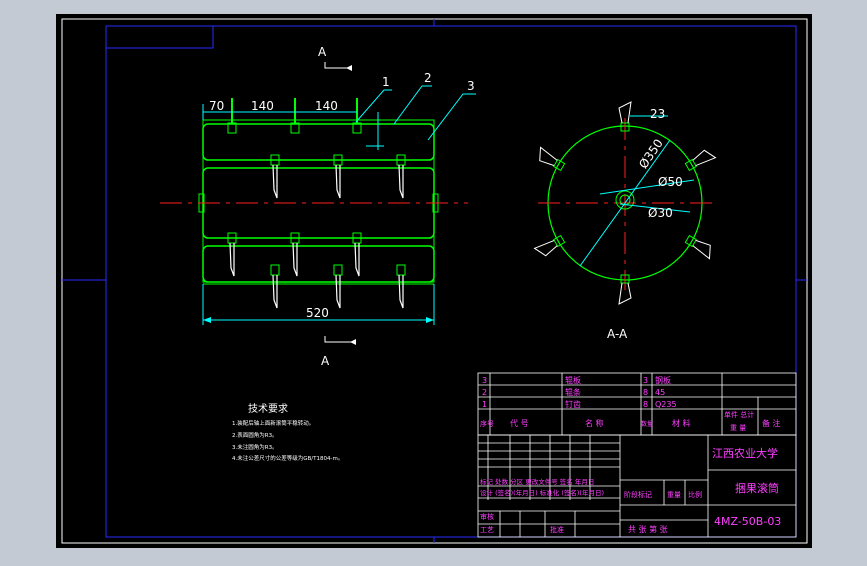 This screenshot has width=867, height=566. Describe the element at coordinates (645, 392) in the screenshot. I see `bom-qty-2: 8` at that location.